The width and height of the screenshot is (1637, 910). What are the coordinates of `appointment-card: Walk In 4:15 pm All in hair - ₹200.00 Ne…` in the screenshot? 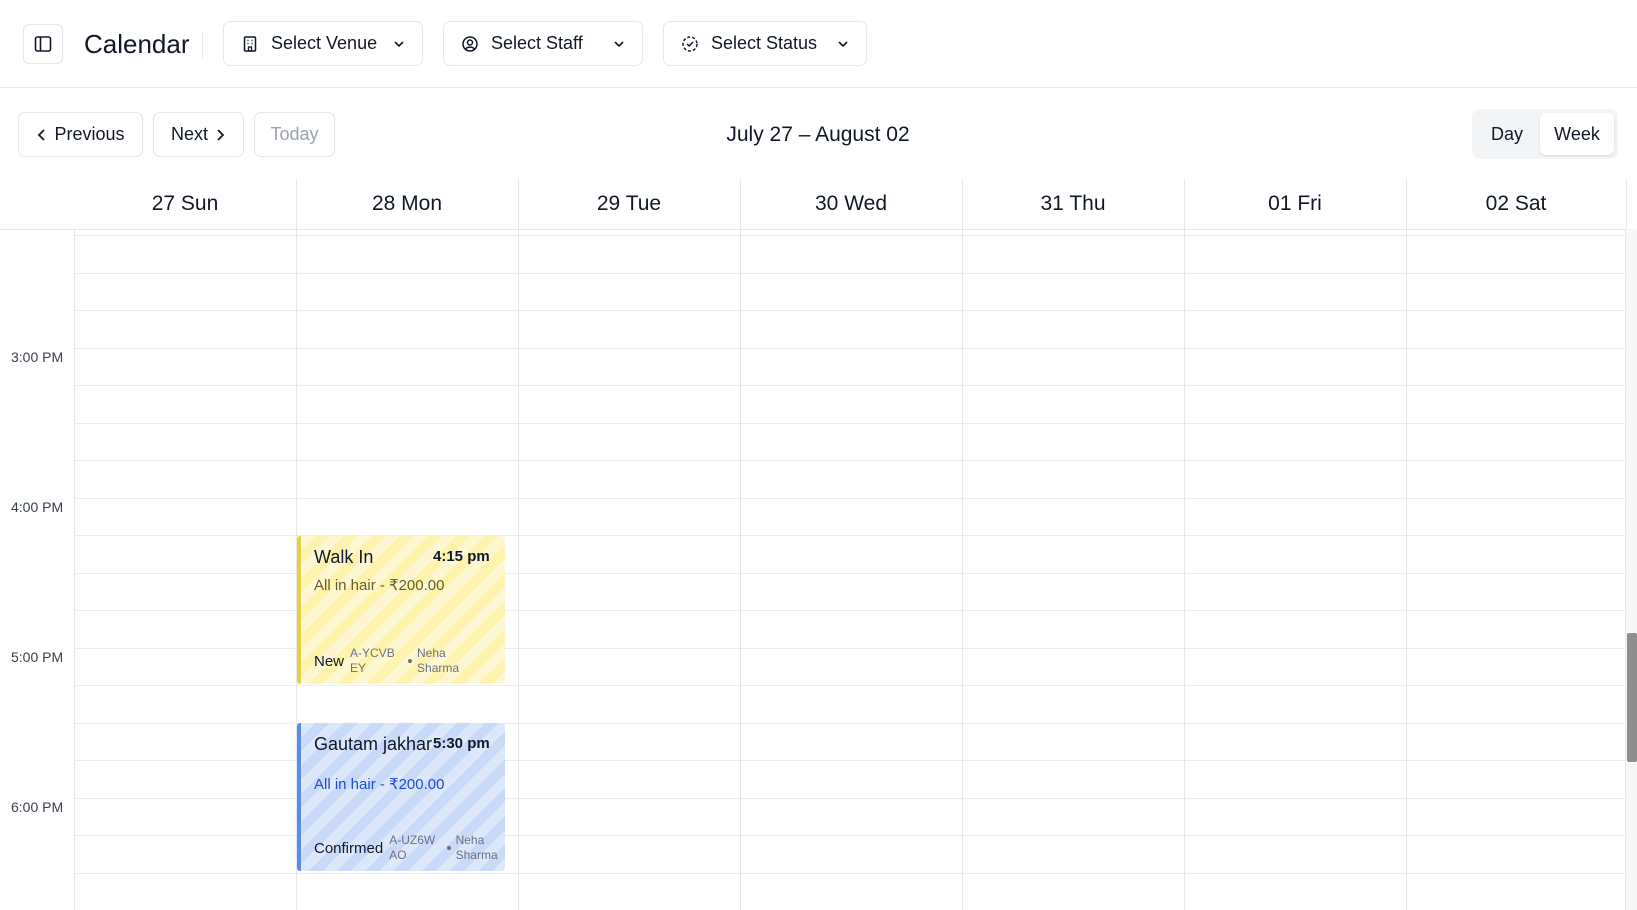 It's located at (401, 610).